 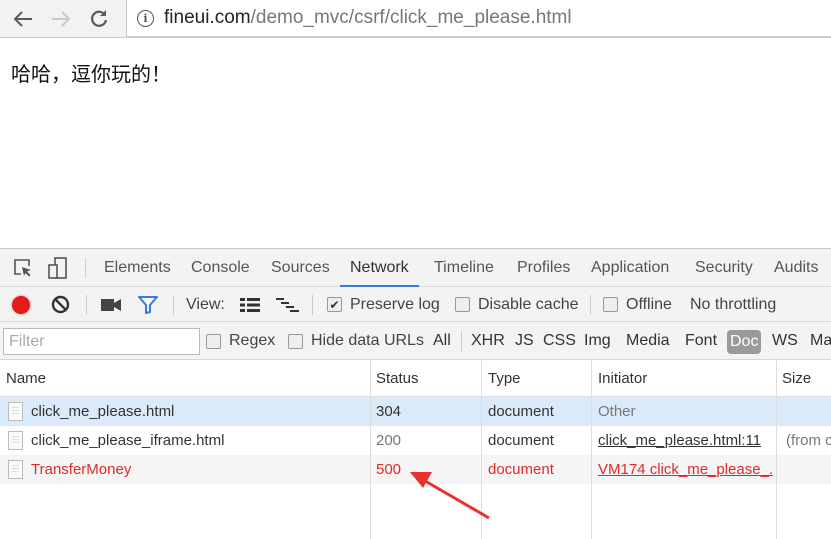 What do you see at coordinates (101, 341) in the screenshot?
I see `filter-input` at bounding box center [101, 341].